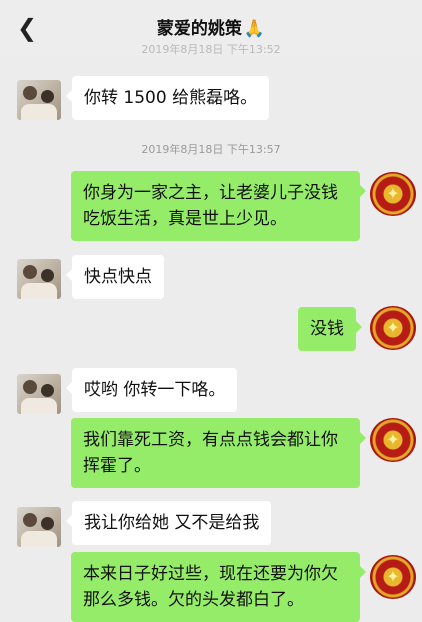 This screenshot has width=422, height=622. Describe the element at coordinates (193, 600) in the screenshot. I see `message-text: 那么多钱。欠的头发都白了。` at that location.